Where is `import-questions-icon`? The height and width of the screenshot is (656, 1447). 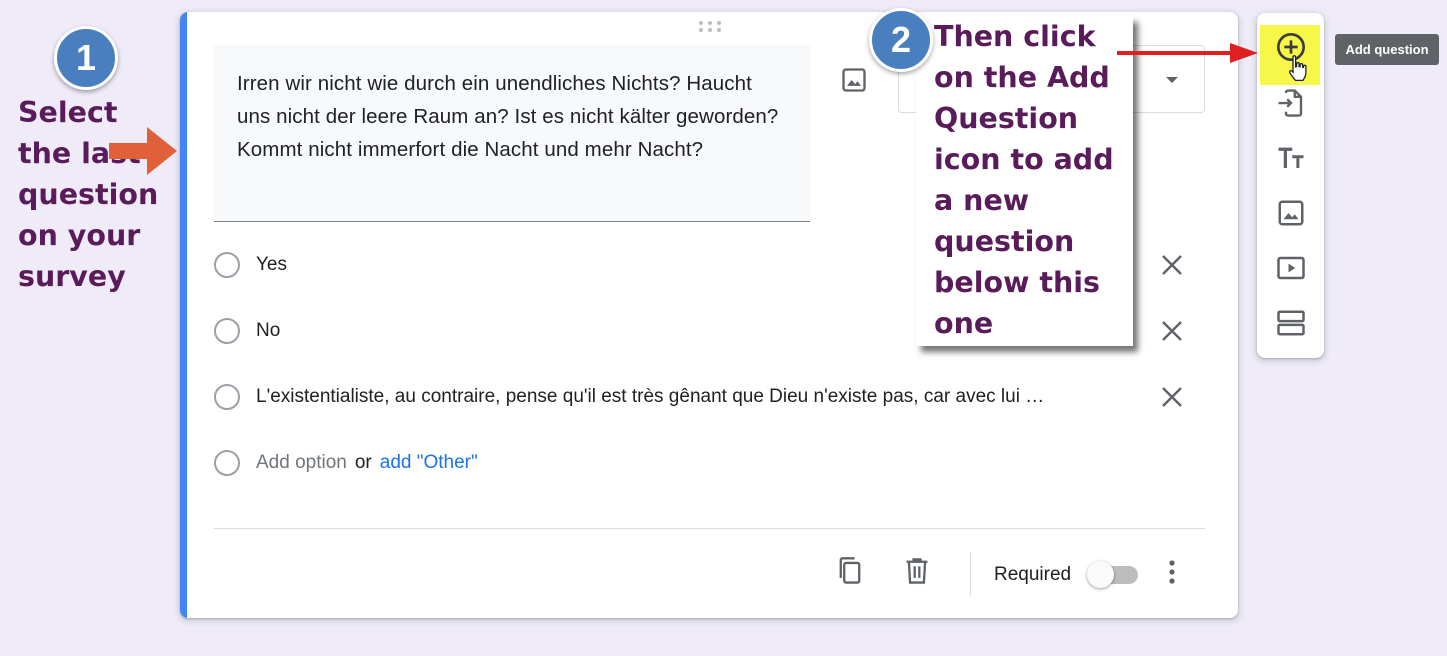 import-questions-icon is located at coordinates (1291, 103).